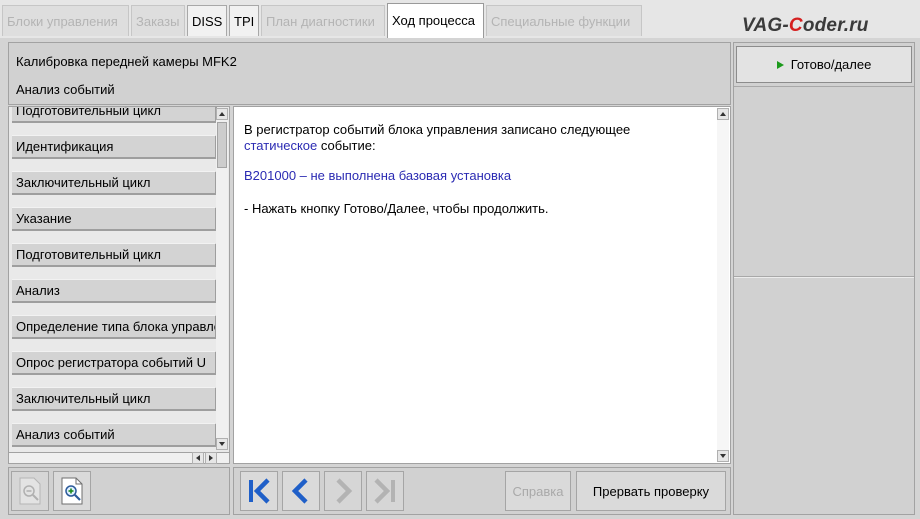 The height and width of the screenshot is (519, 920). I want to click on ready-next-label: Готово/далее, so click(831, 64).